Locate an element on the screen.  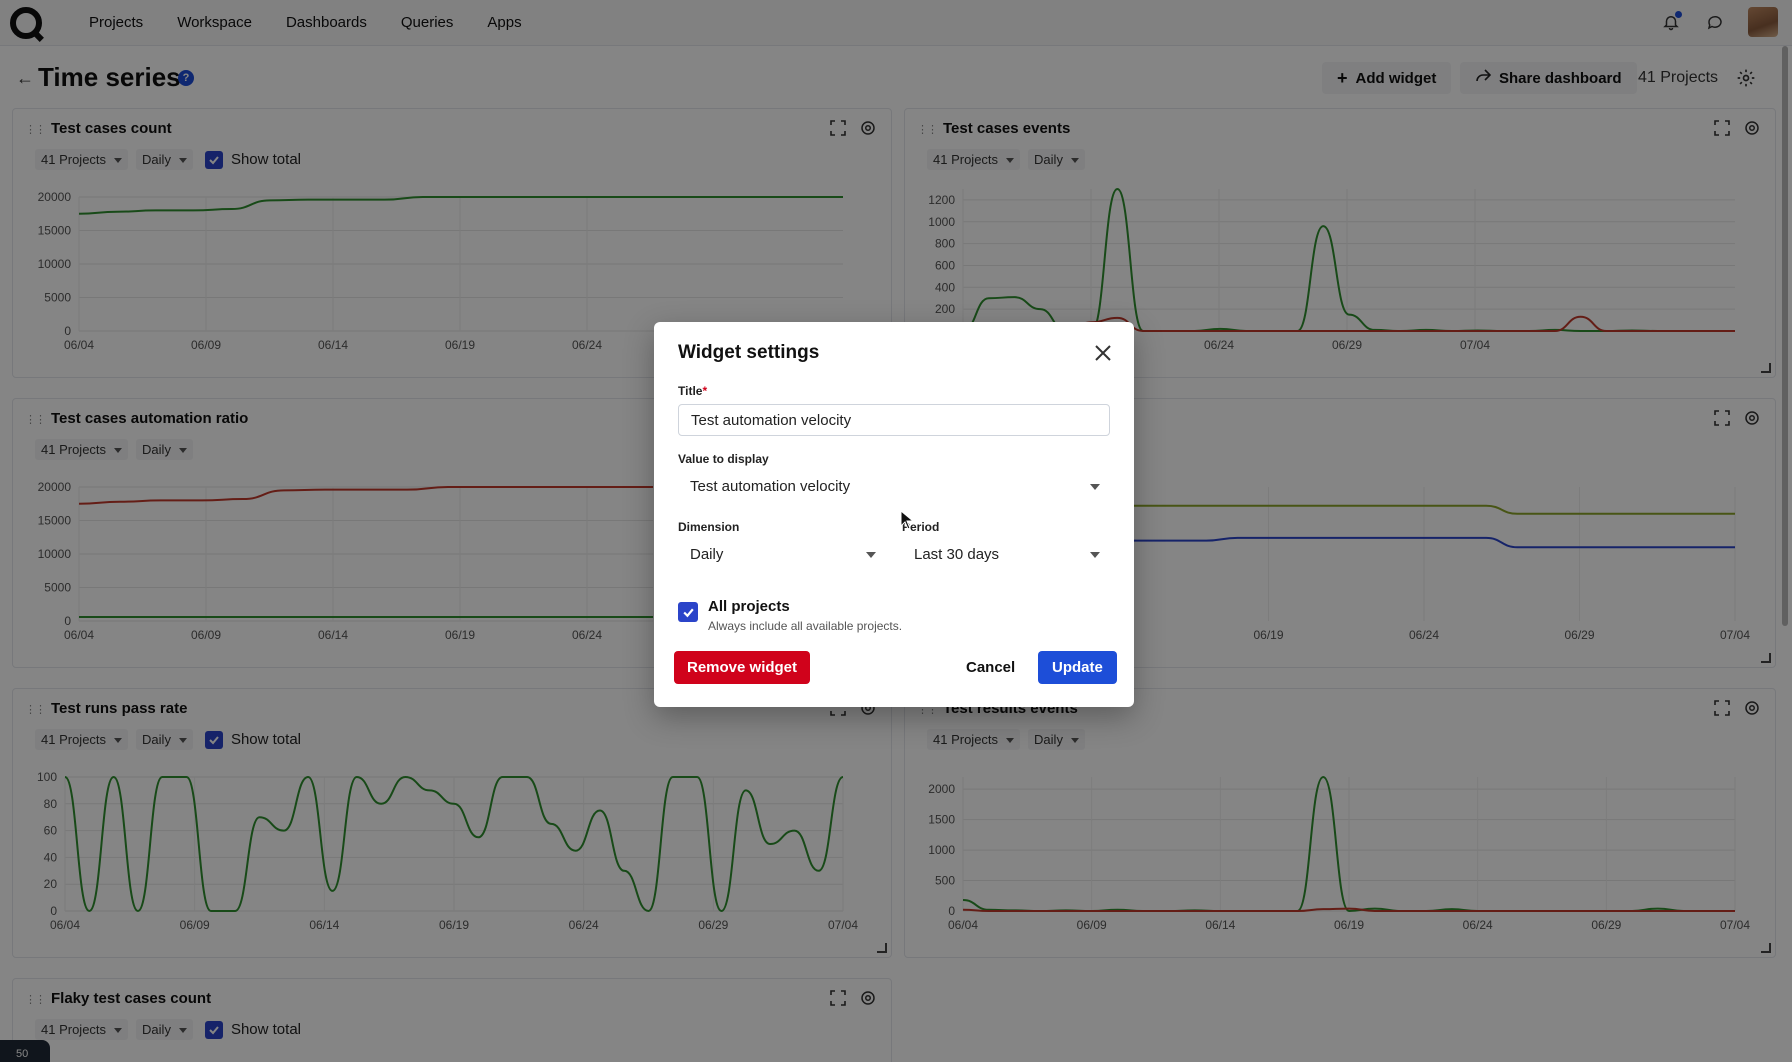
title-field-label: Title* is located at coordinates (692, 391).